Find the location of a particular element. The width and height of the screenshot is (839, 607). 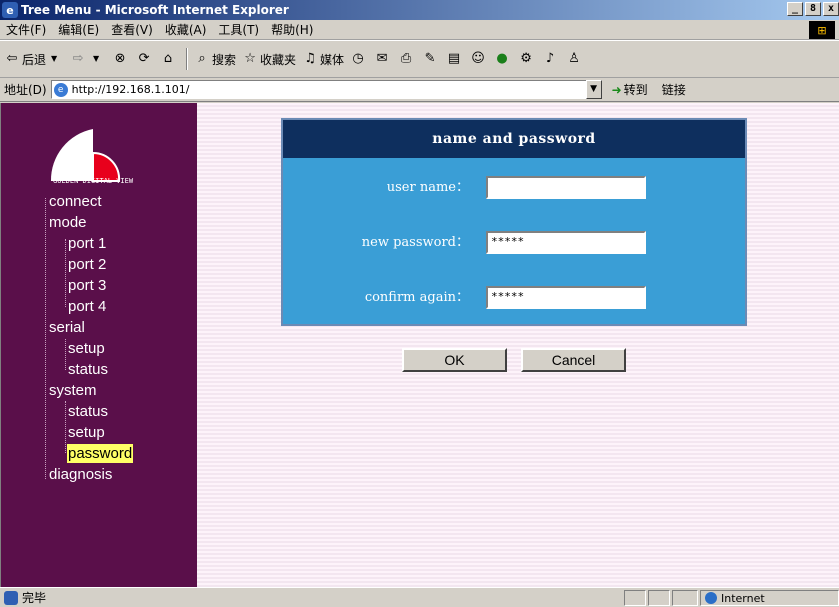

refresh-button: ⟳ is located at coordinates (145, 59).